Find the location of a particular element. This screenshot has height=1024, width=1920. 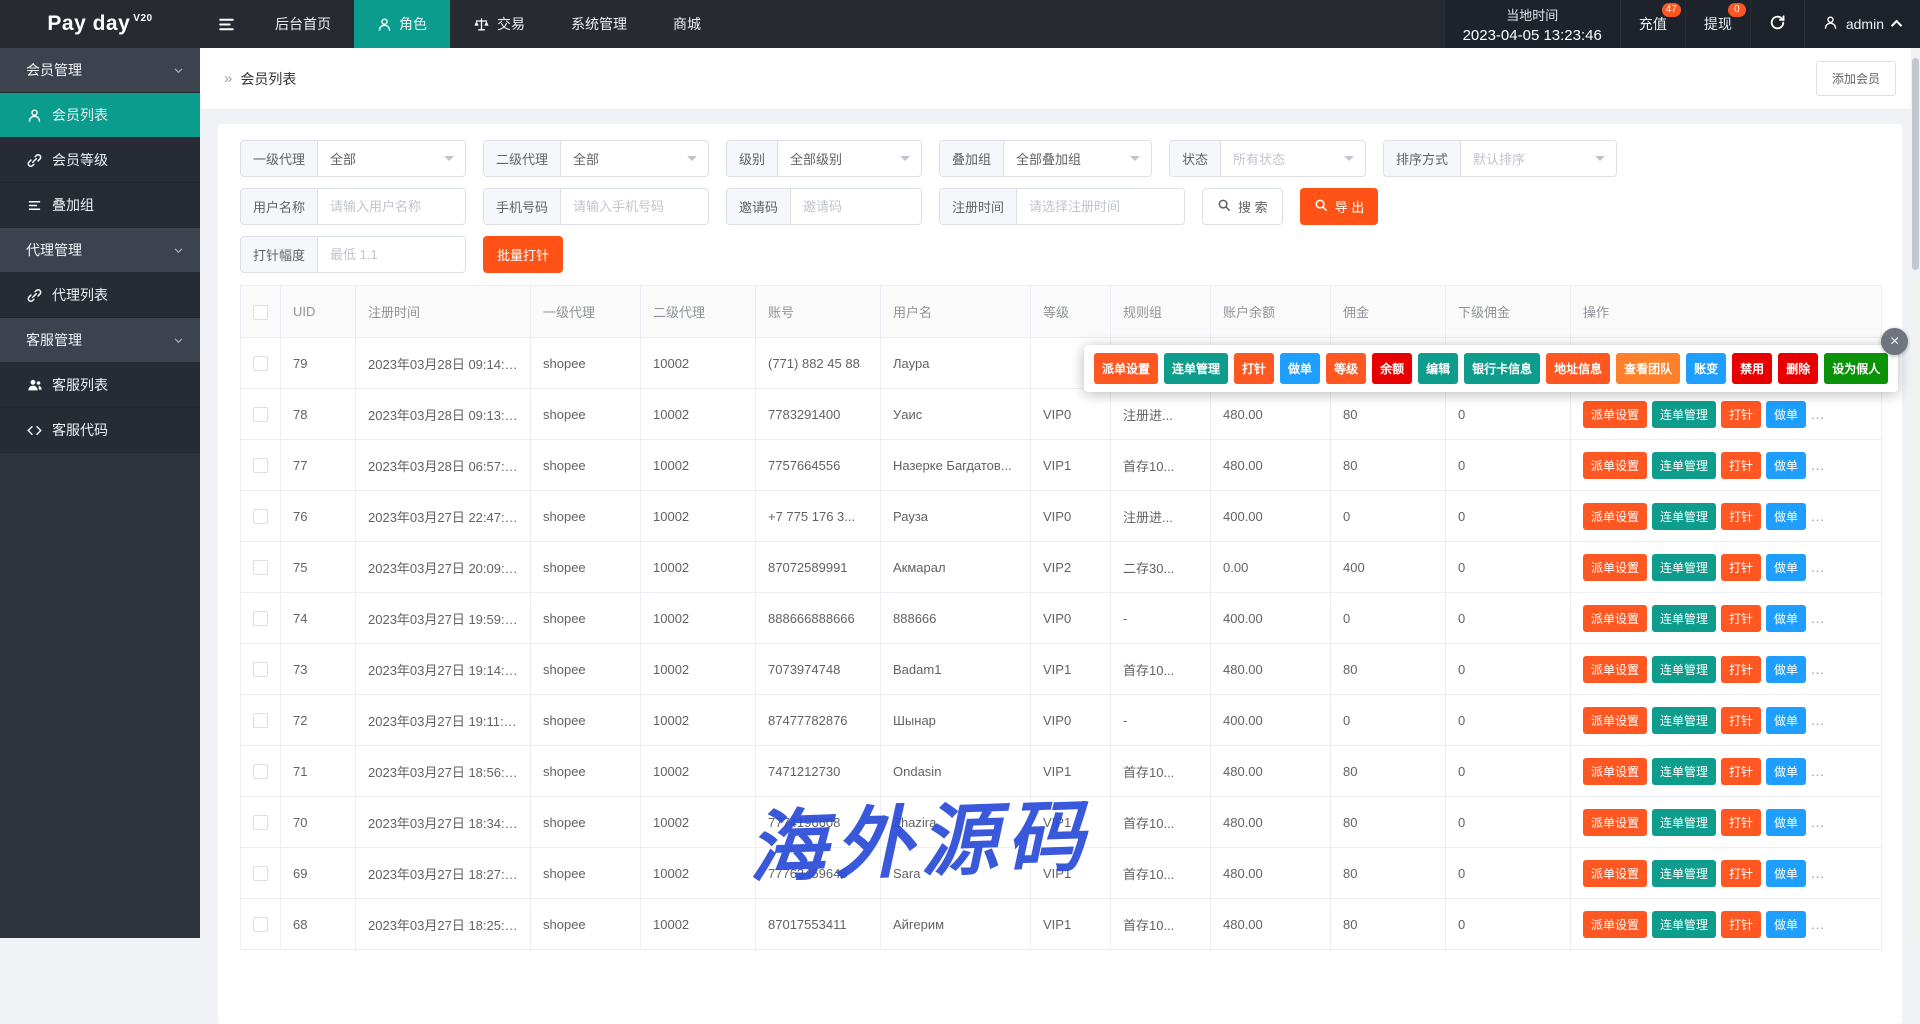

sidebar-item-member-list: 会员列表 is located at coordinates (100, 115).